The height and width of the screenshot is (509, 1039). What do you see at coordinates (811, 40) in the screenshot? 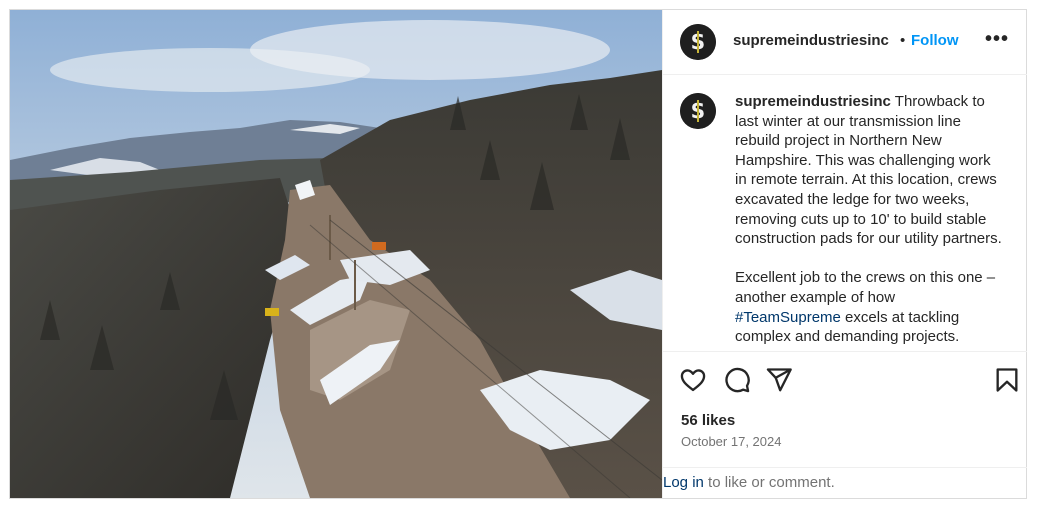
I see `account-username: supremeindustriesinc` at bounding box center [811, 40].